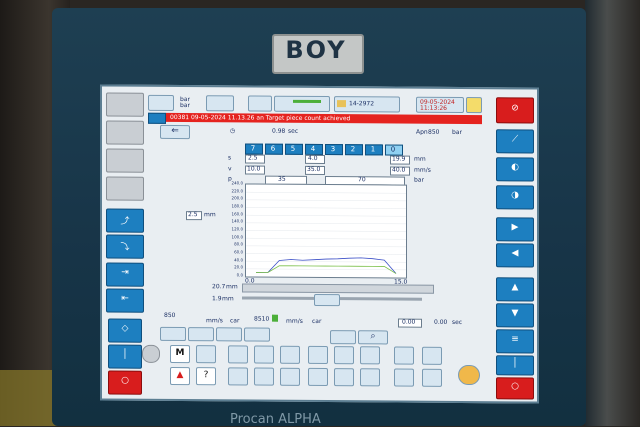 Image resolution: width=640 pixels, height=427 pixels. I want to click on p-mid-value: 35, so click(282, 179).